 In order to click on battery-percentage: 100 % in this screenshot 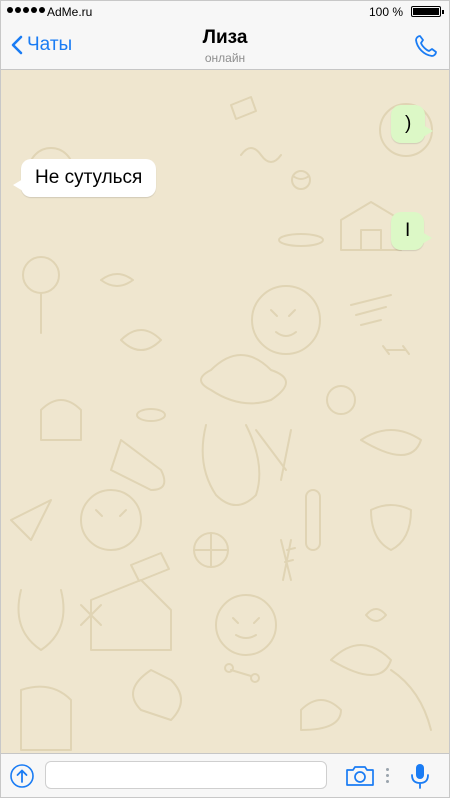, I will do `click(385, 12)`.